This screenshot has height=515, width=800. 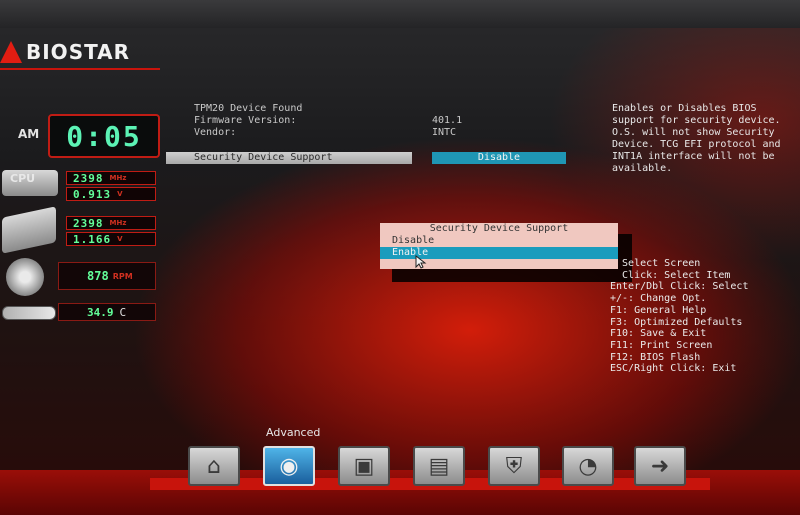 What do you see at coordinates (107, 312) in the screenshot?
I see `temperature: 34.9 C` at bounding box center [107, 312].